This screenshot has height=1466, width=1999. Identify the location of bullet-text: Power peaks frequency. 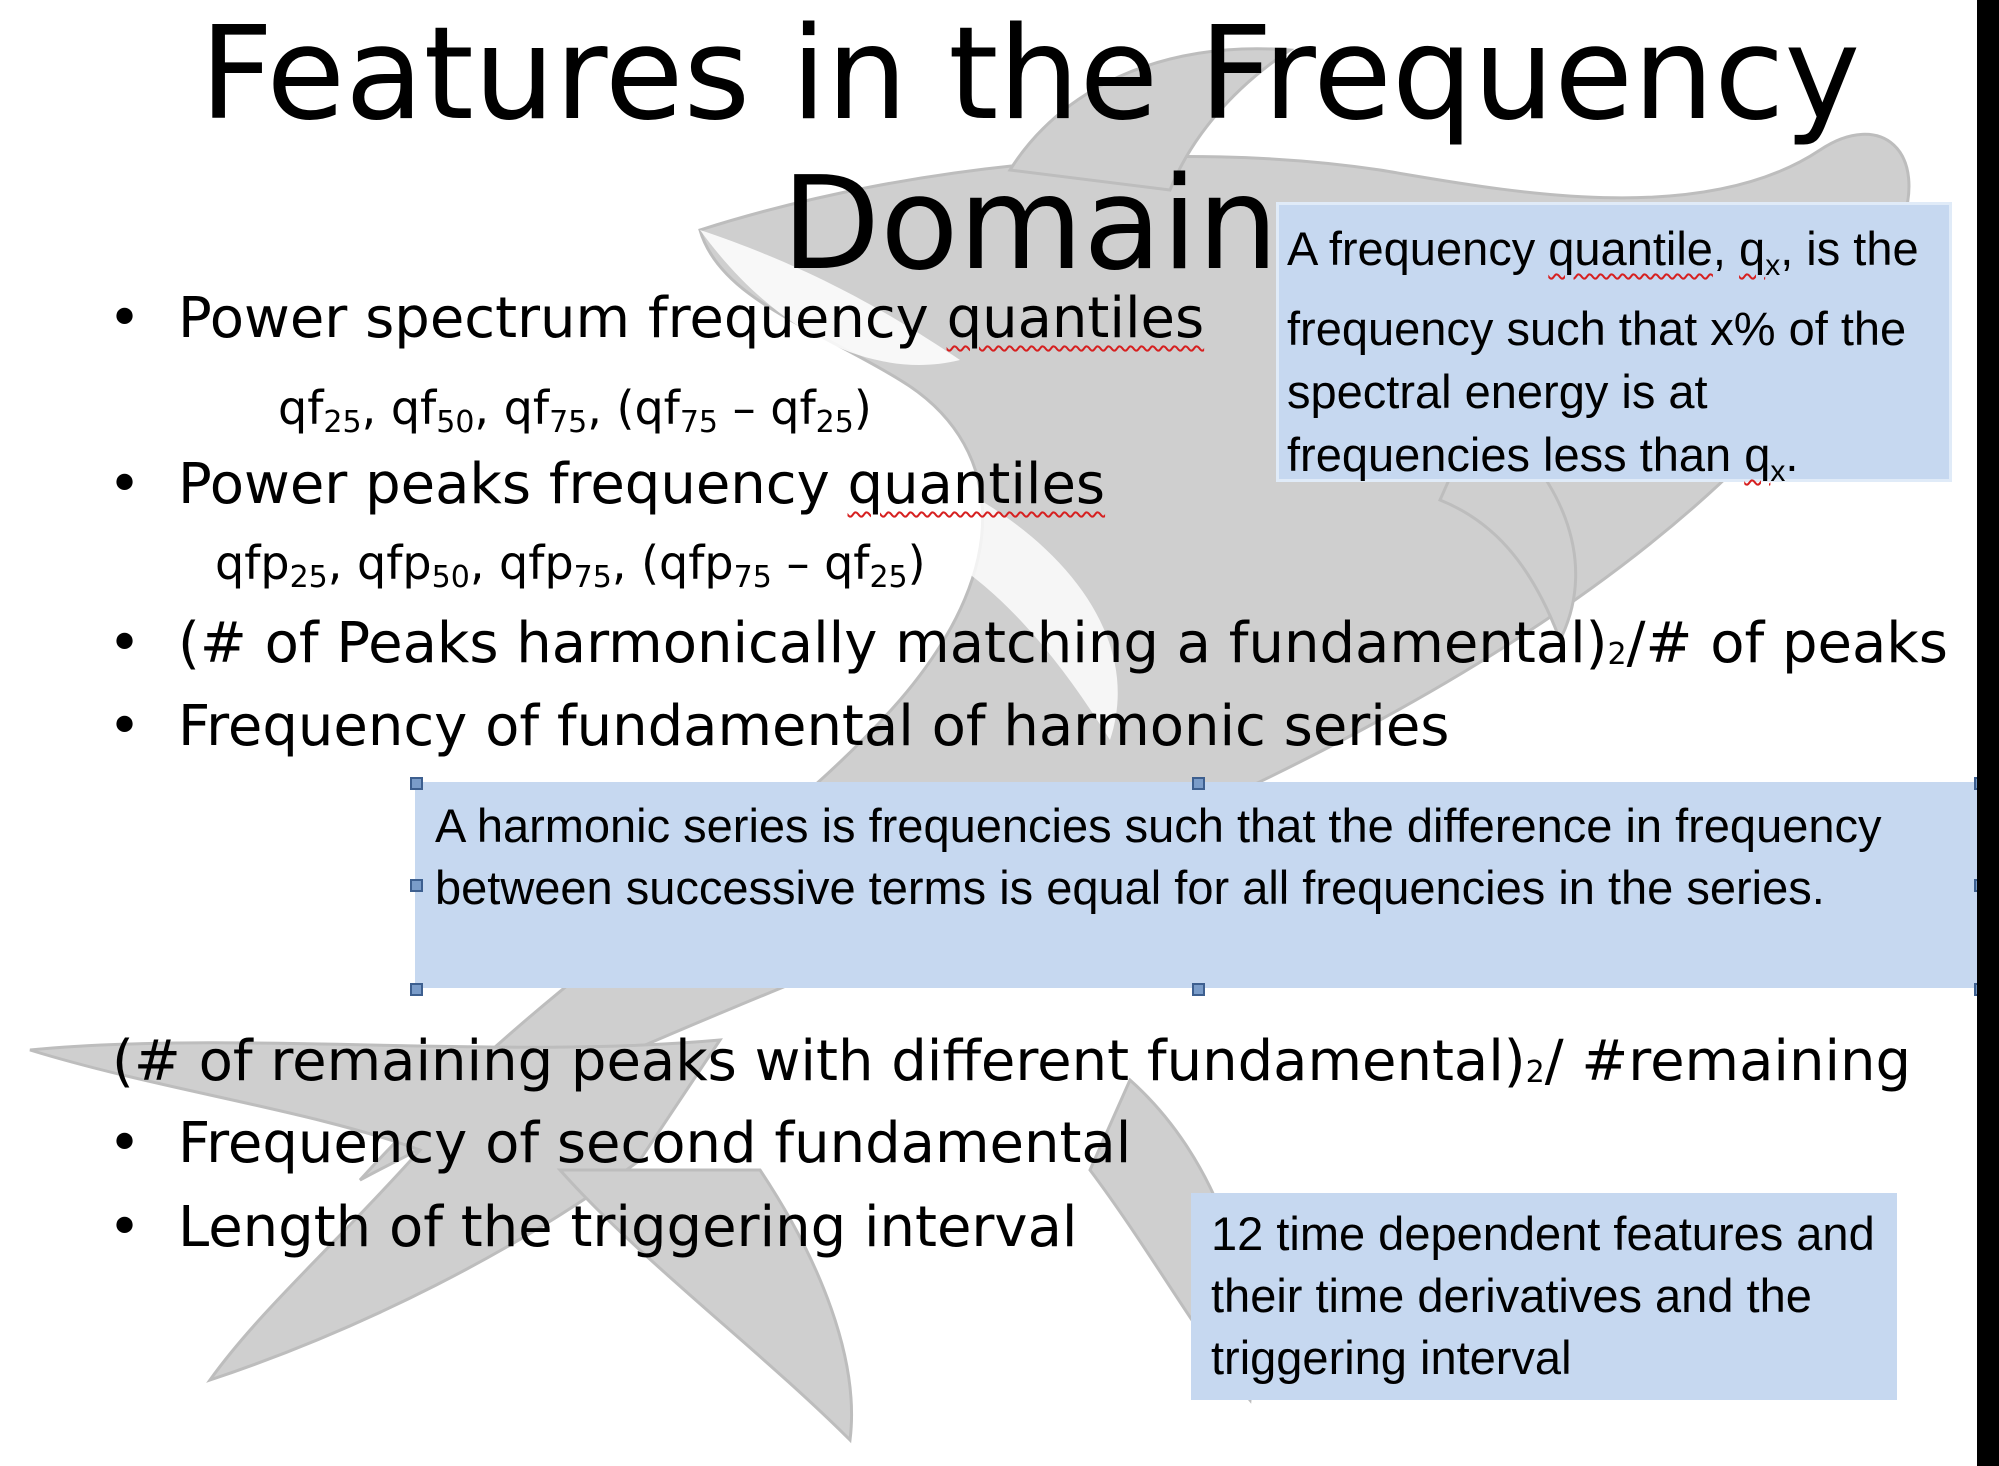
(513, 484).